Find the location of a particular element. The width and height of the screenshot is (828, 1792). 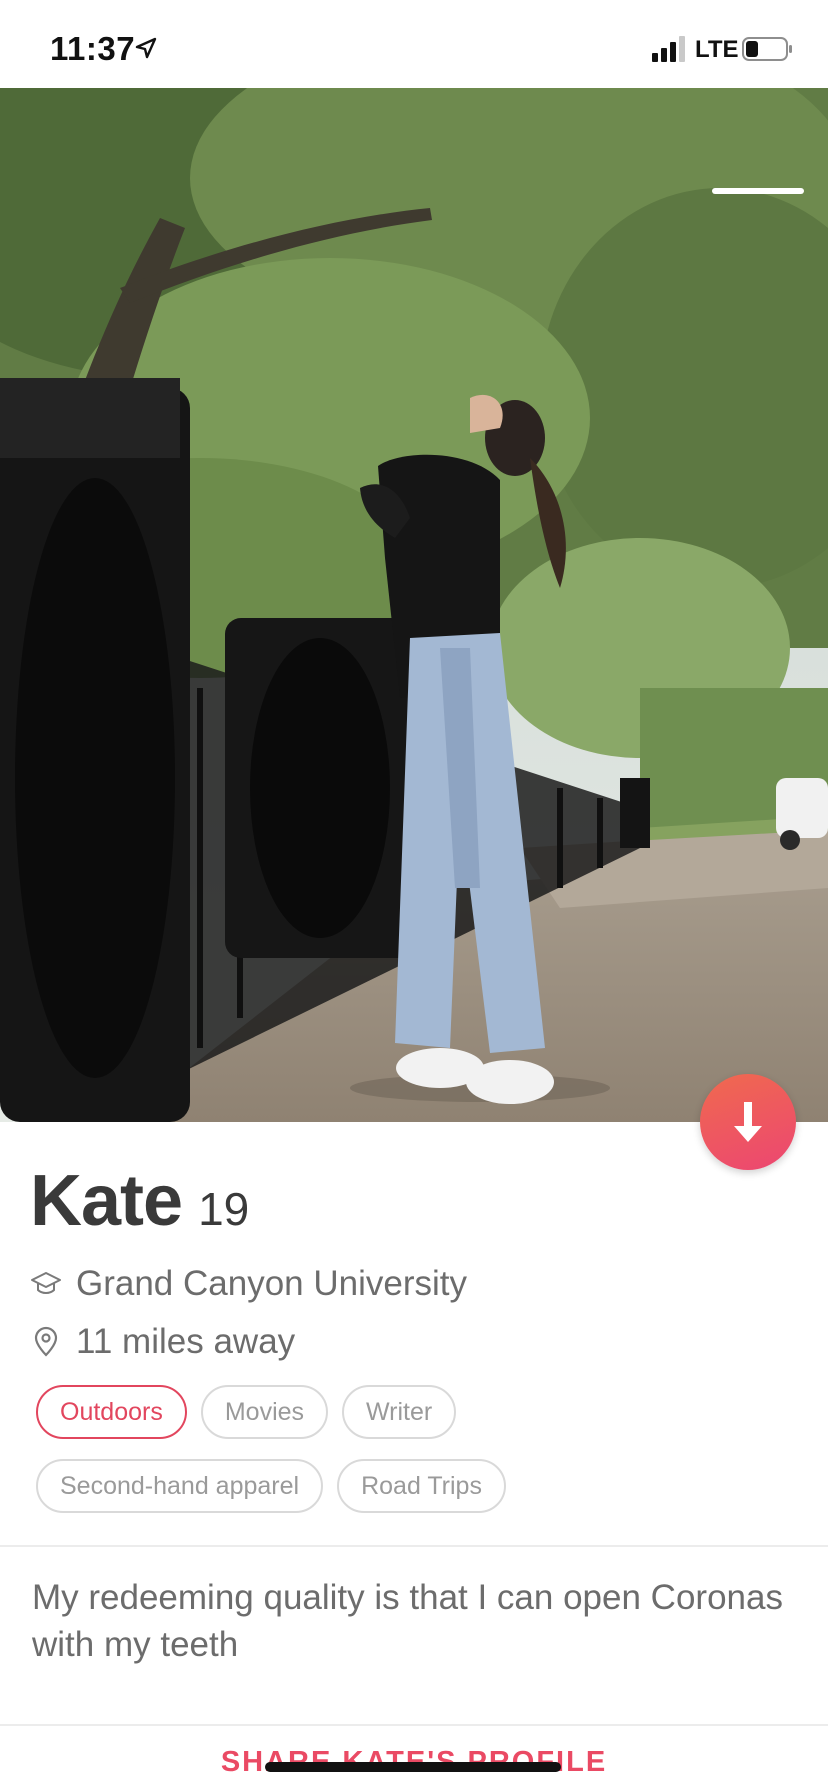

battery-icon is located at coordinates (767, 49).